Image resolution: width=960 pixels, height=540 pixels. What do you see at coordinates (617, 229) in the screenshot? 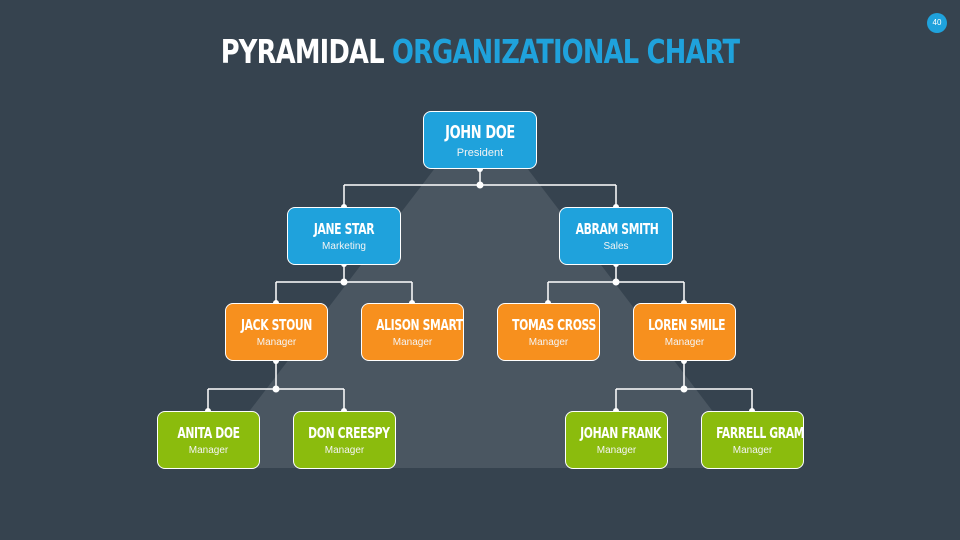
I see `node-name: ABRAM SMITH` at bounding box center [617, 229].